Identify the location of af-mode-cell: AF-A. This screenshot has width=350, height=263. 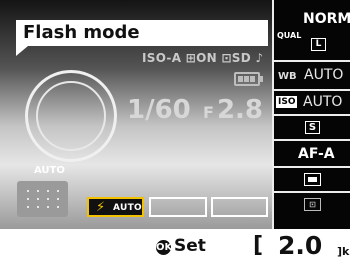
(312, 154).